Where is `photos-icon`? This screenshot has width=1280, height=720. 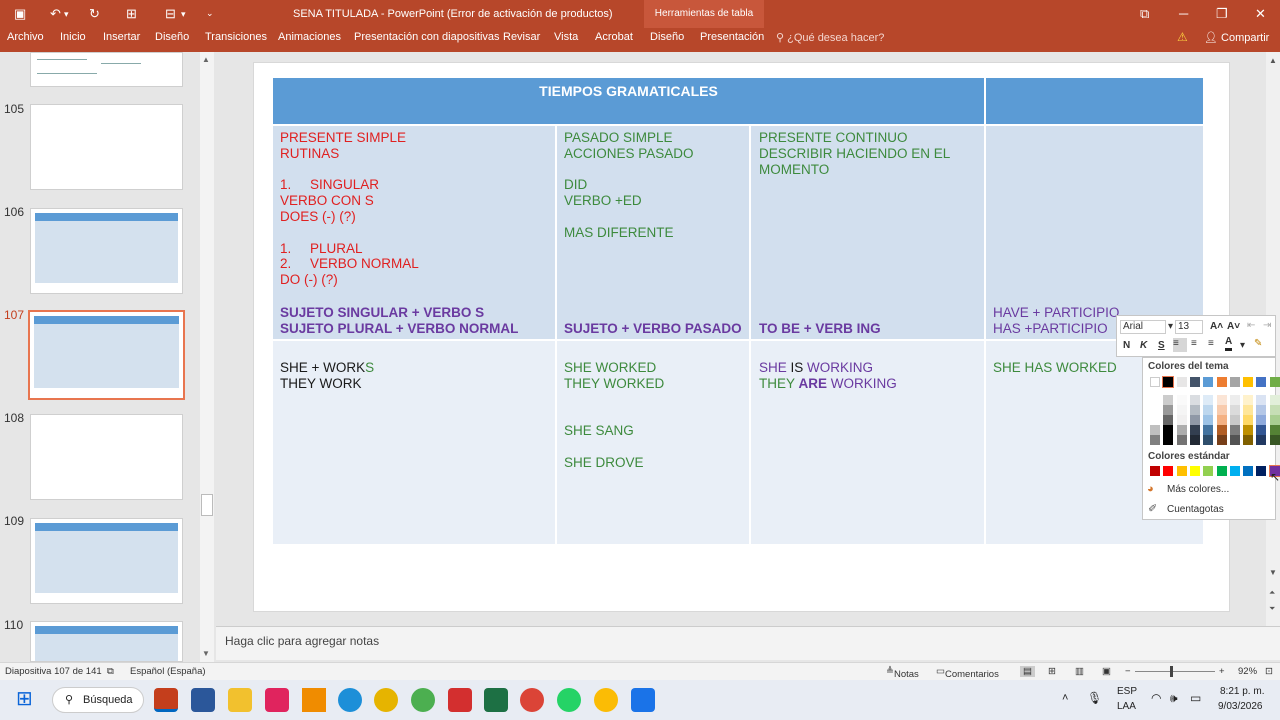 photos-icon is located at coordinates (423, 700).